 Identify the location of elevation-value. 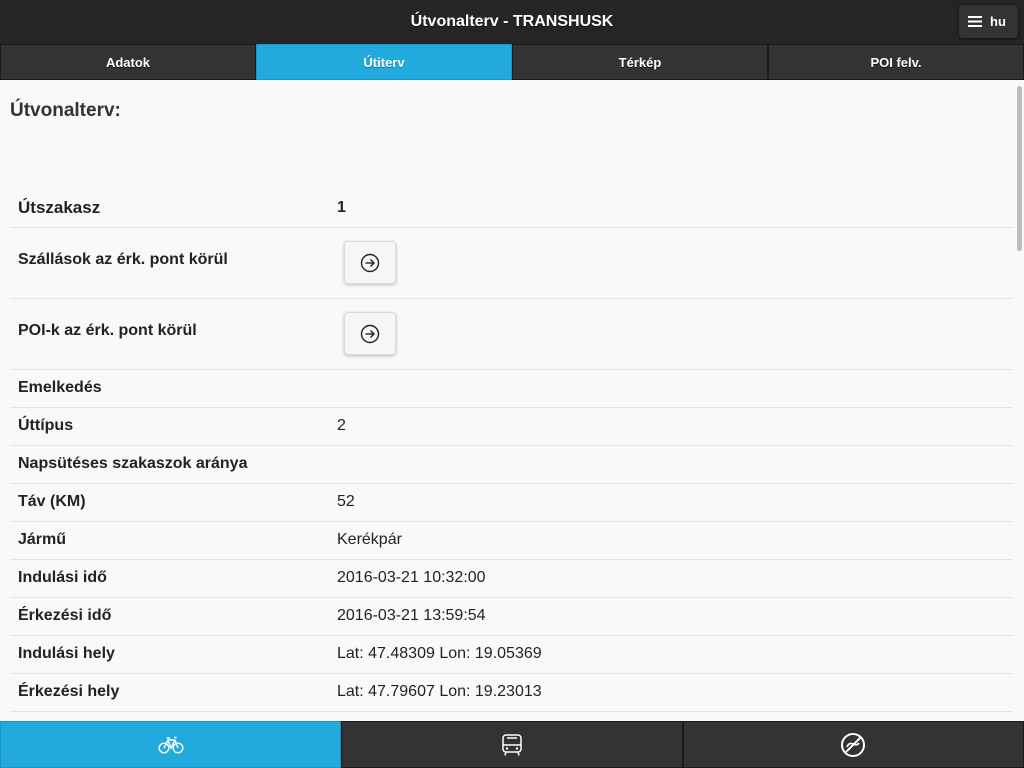
(675, 388).